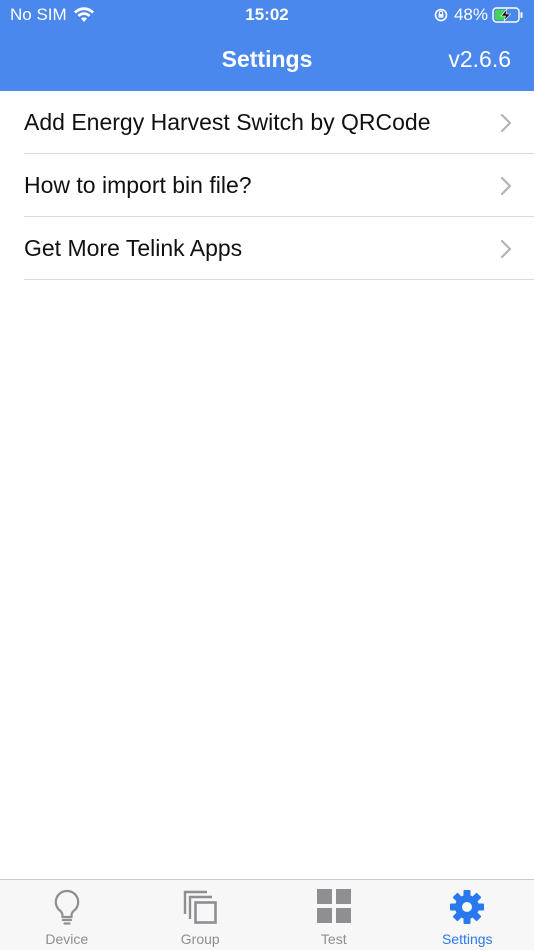  I want to click on lightbulb-icon, so click(67, 907).